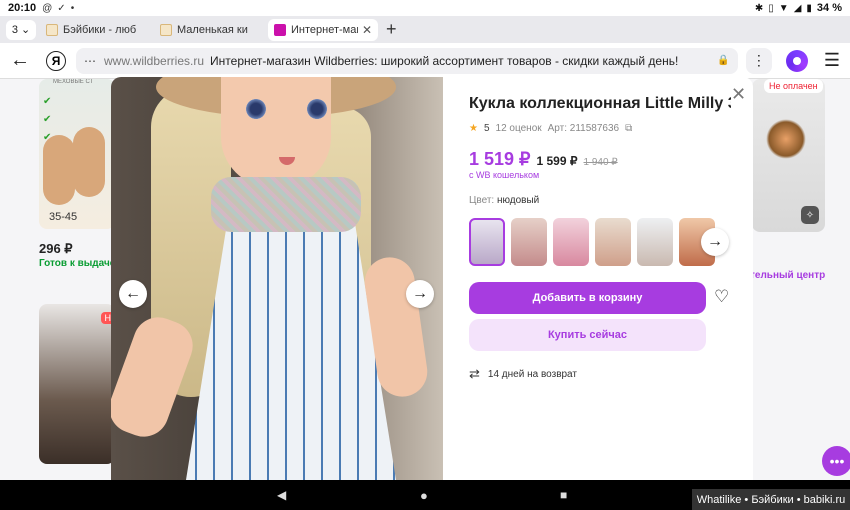 Image resolution: width=850 pixels, height=510 pixels. Describe the element at coordinates (276, 132) in the screenshot. I see `doll-face` at that location.